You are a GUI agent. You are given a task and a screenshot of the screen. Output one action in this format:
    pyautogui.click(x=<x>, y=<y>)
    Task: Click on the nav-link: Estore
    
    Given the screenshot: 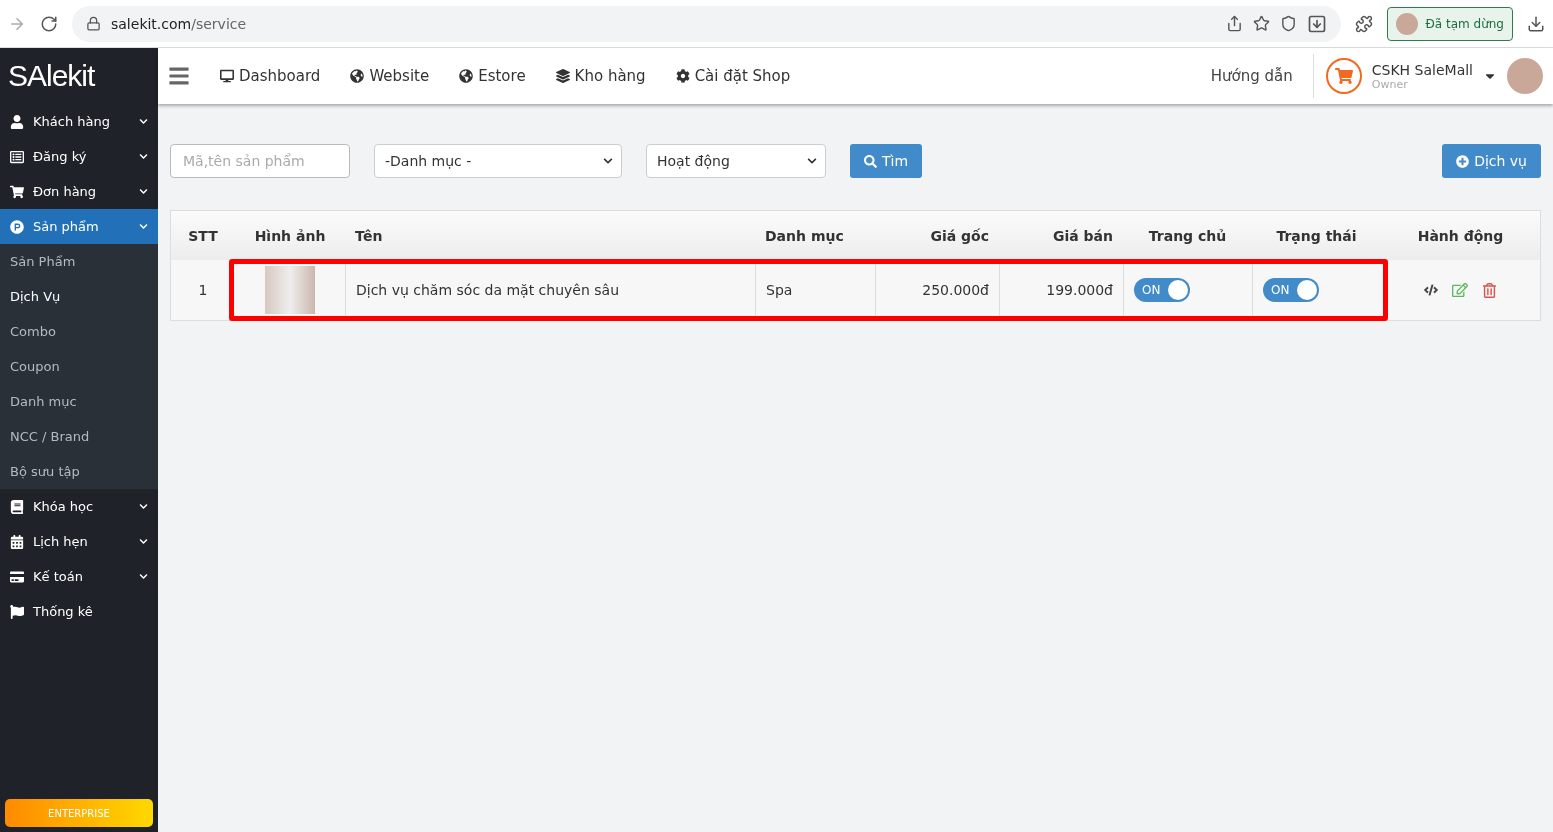 What is the action you would take?
    pyautogui.click(x=492, y=76)
    